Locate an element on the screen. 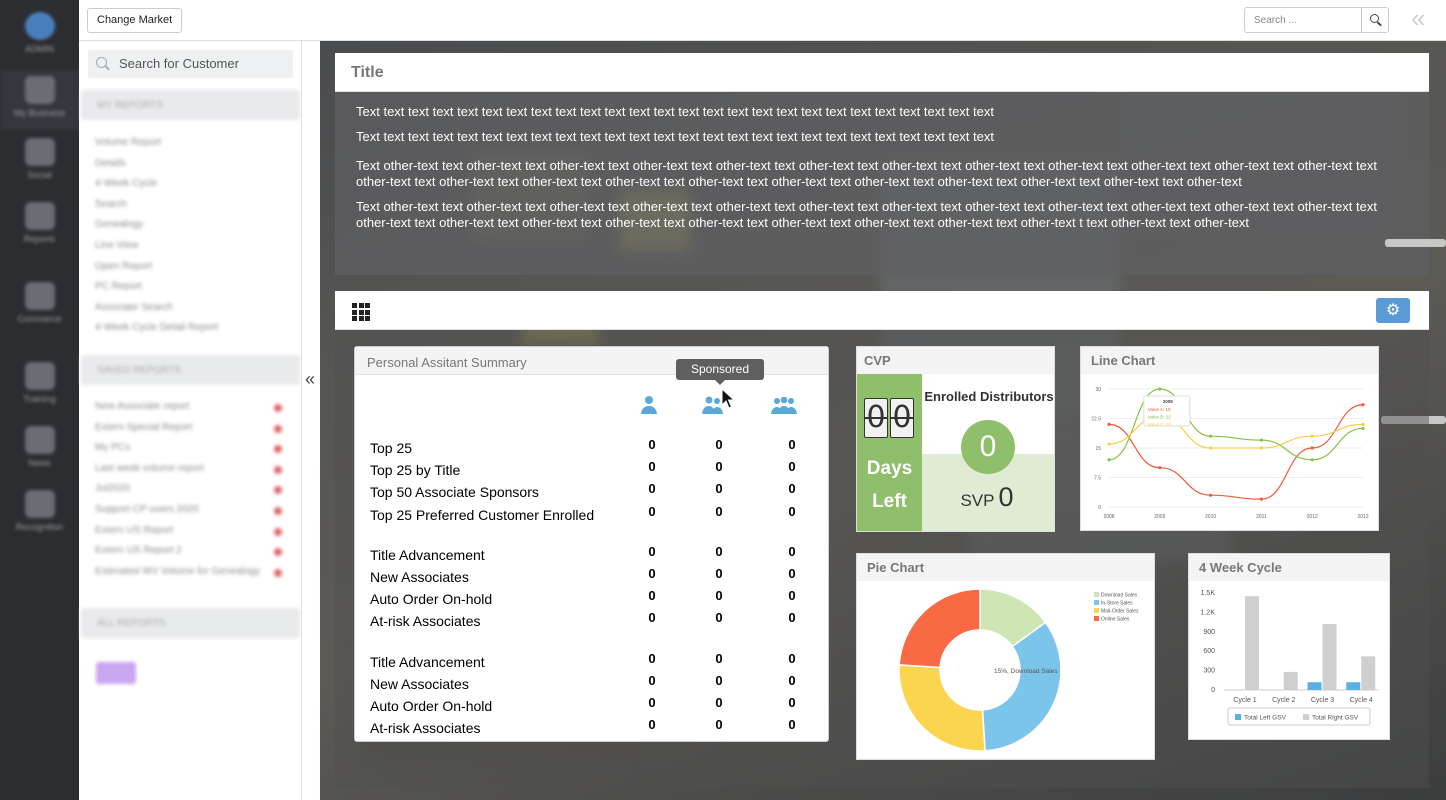 Image resolution: width=1446 pixels, height=800 pixels. y-tick-label: 1.5K is located at coordinates (1208, 593).